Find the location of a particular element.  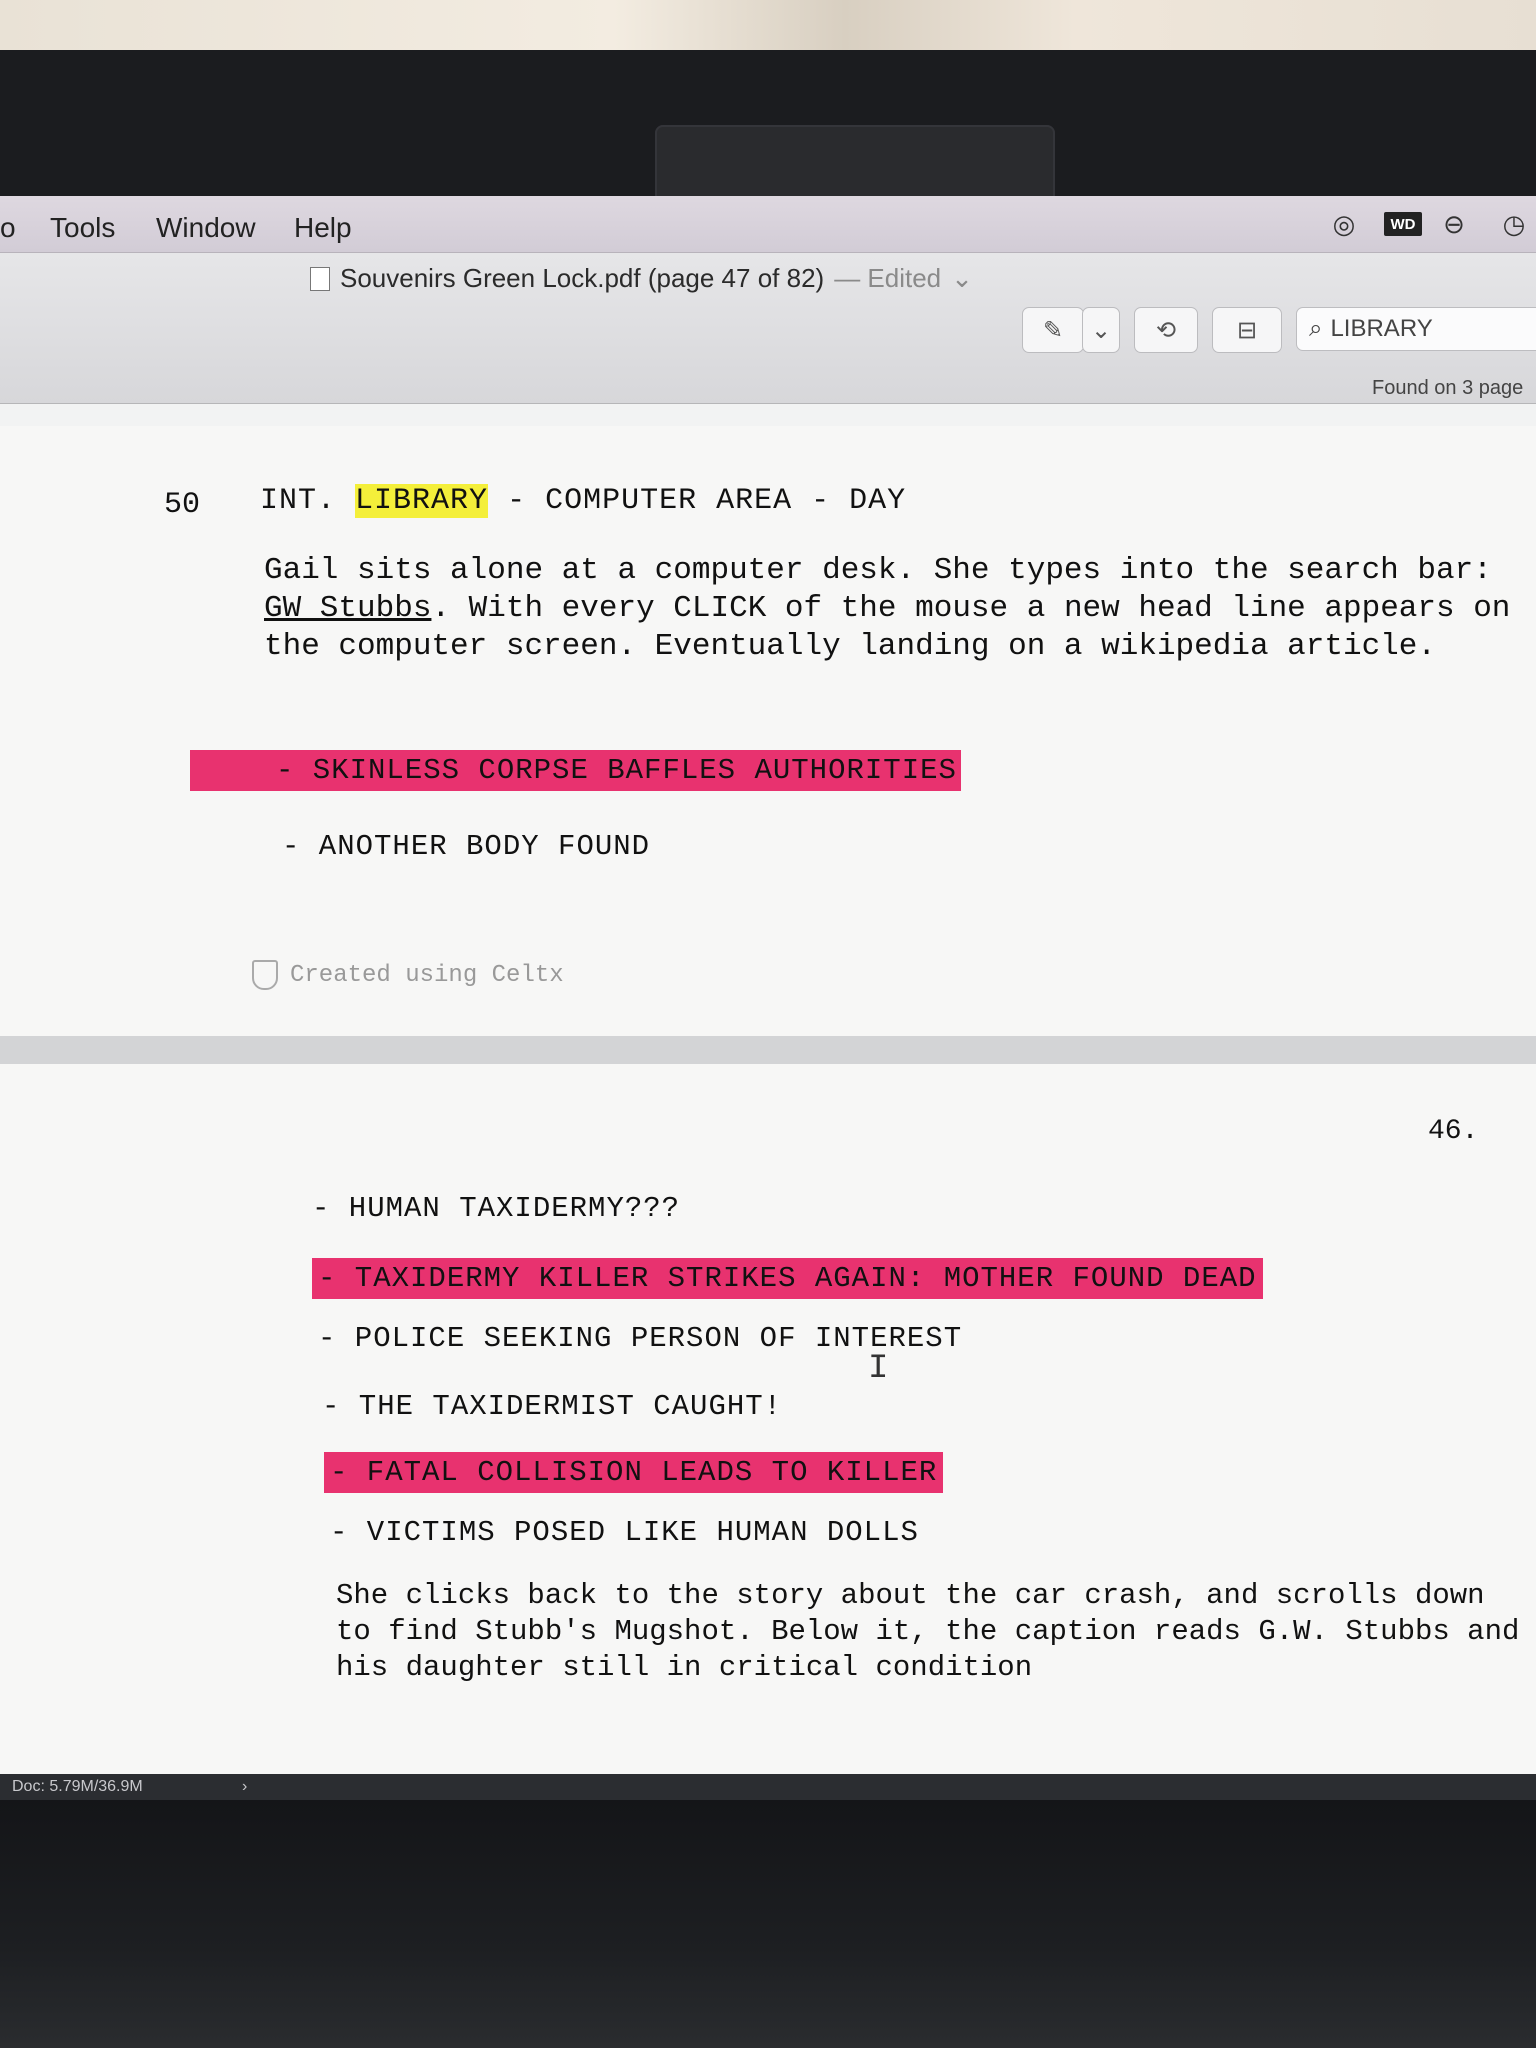

headline: - ANOTHER BODY FOUND is located at coordinates (466, 846).